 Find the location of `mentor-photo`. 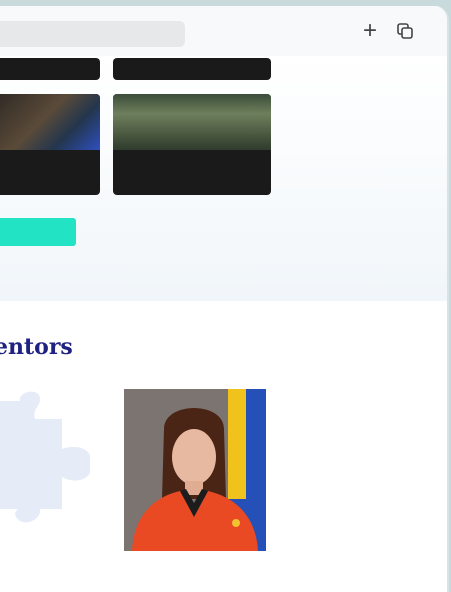

mentor-photo is located at coordinates (195, 470).